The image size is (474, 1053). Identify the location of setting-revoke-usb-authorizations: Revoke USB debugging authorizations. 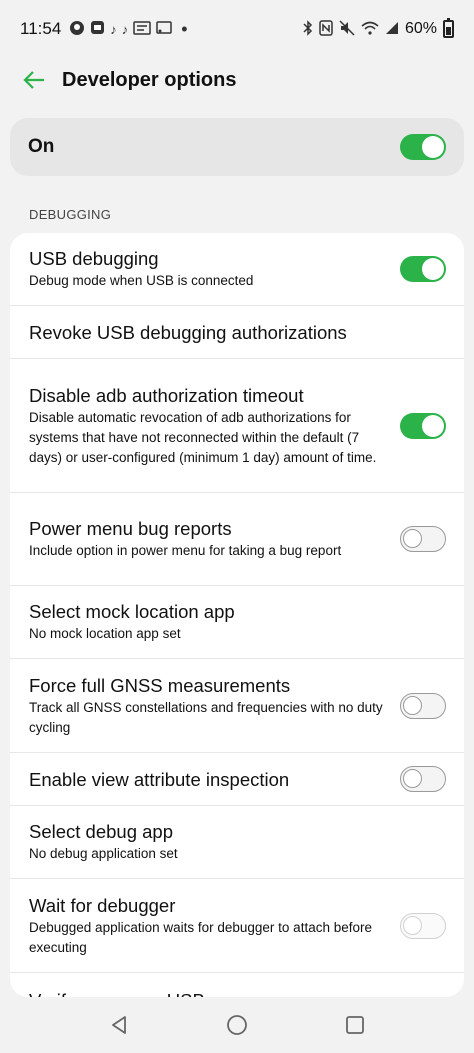
(237, 332).